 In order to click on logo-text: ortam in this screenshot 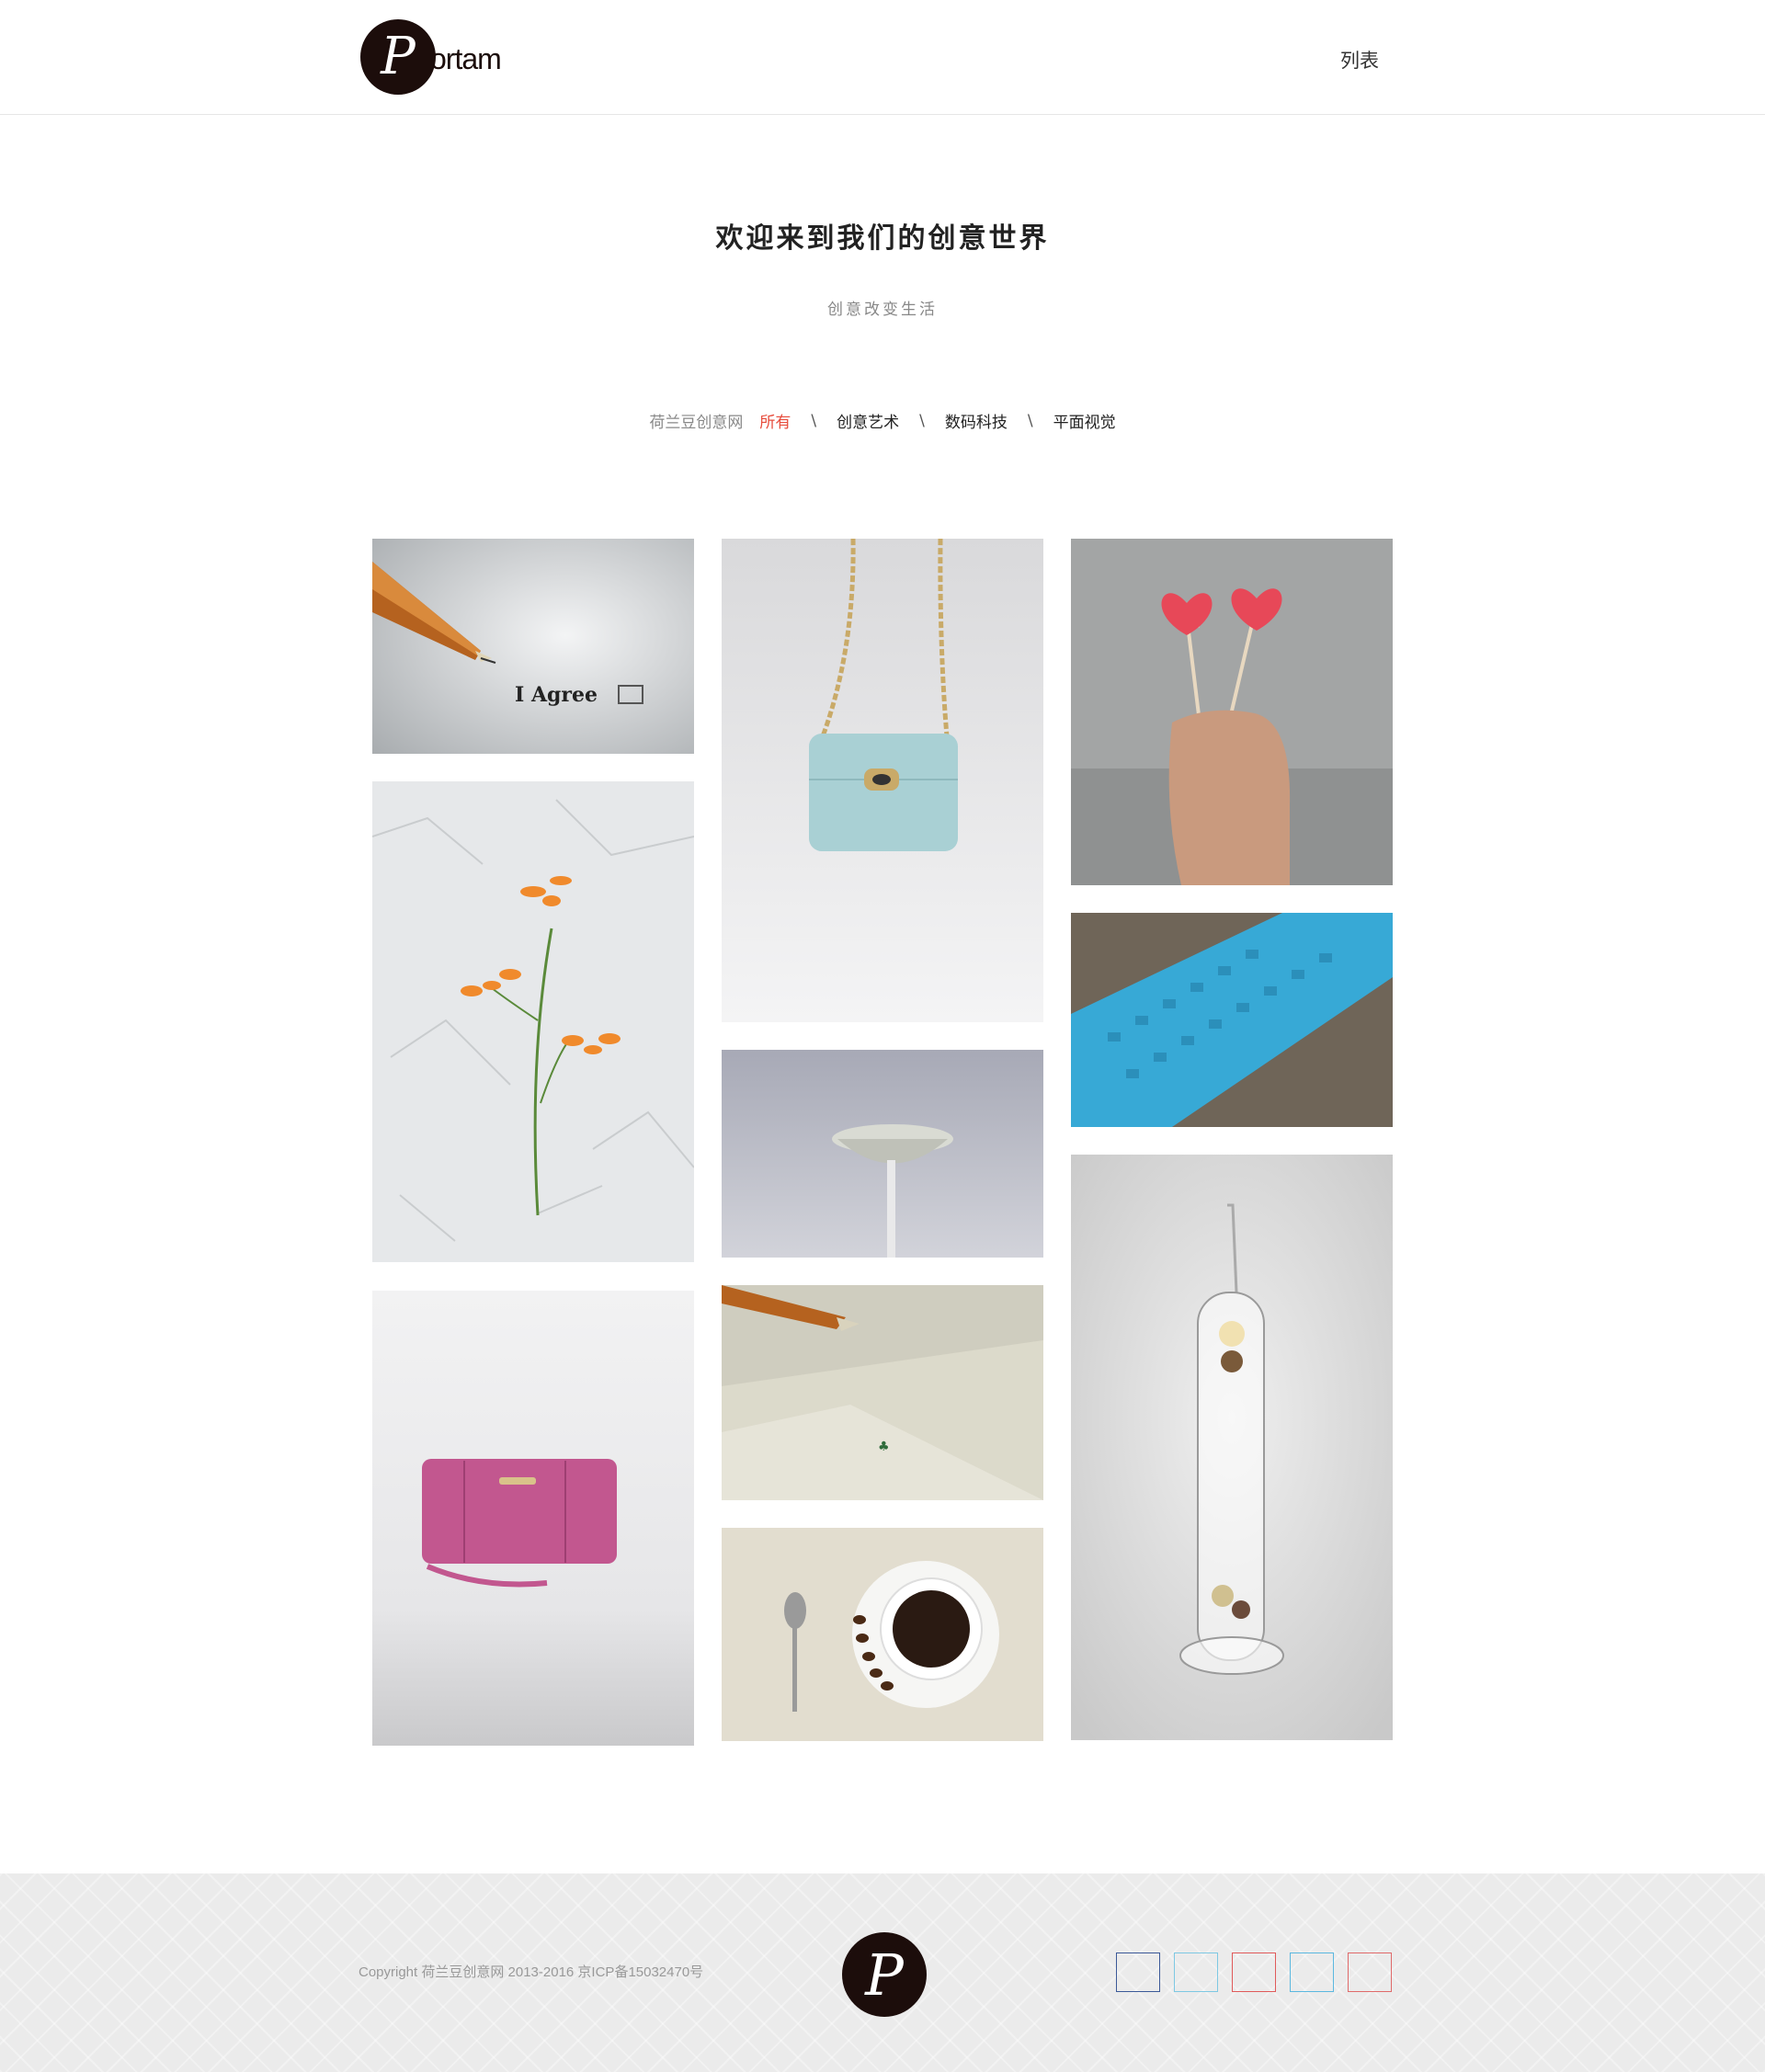, I will do `click(466, 58)`.